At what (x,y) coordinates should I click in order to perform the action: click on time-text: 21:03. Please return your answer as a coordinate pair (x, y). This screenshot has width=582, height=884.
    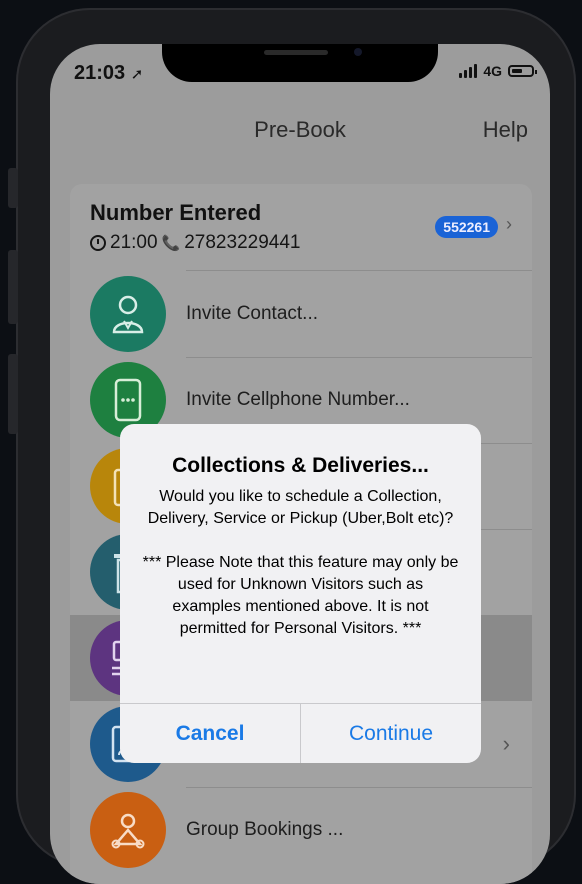
    Looking at the image, I should click on (100, 73).